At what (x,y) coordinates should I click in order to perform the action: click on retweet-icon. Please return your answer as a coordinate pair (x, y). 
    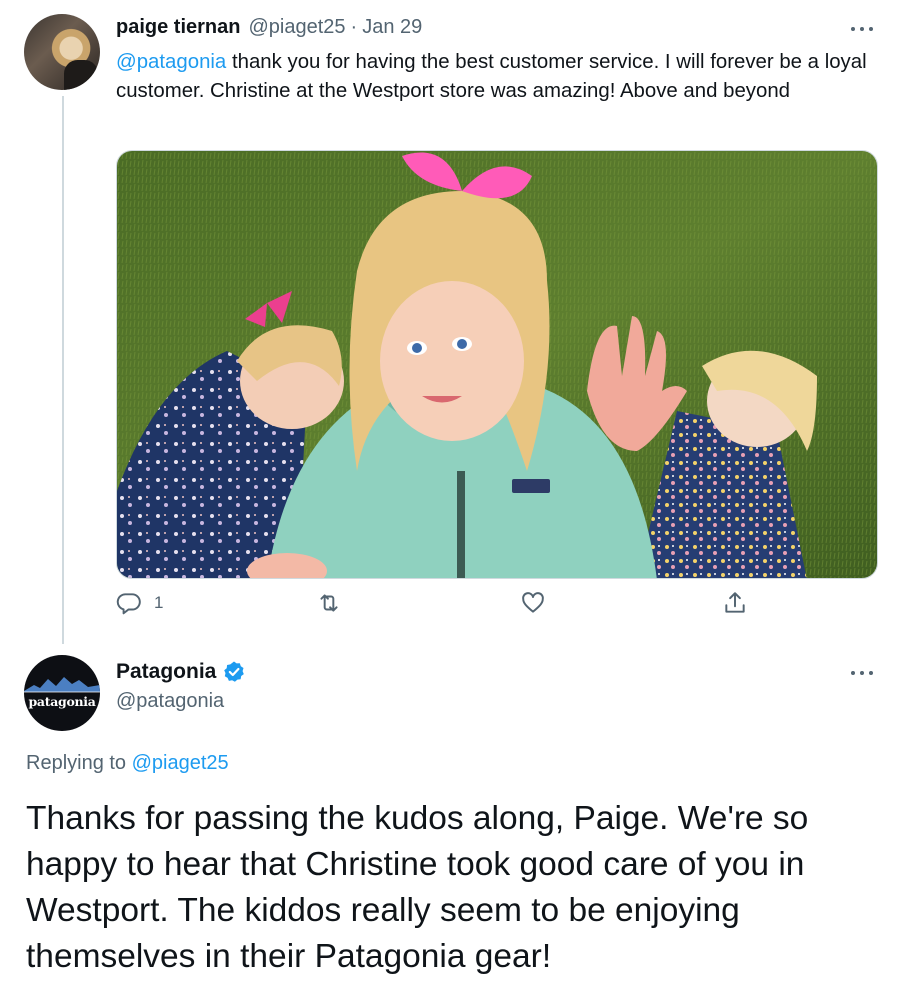
    Looking at the image, I should click on (329, 603).